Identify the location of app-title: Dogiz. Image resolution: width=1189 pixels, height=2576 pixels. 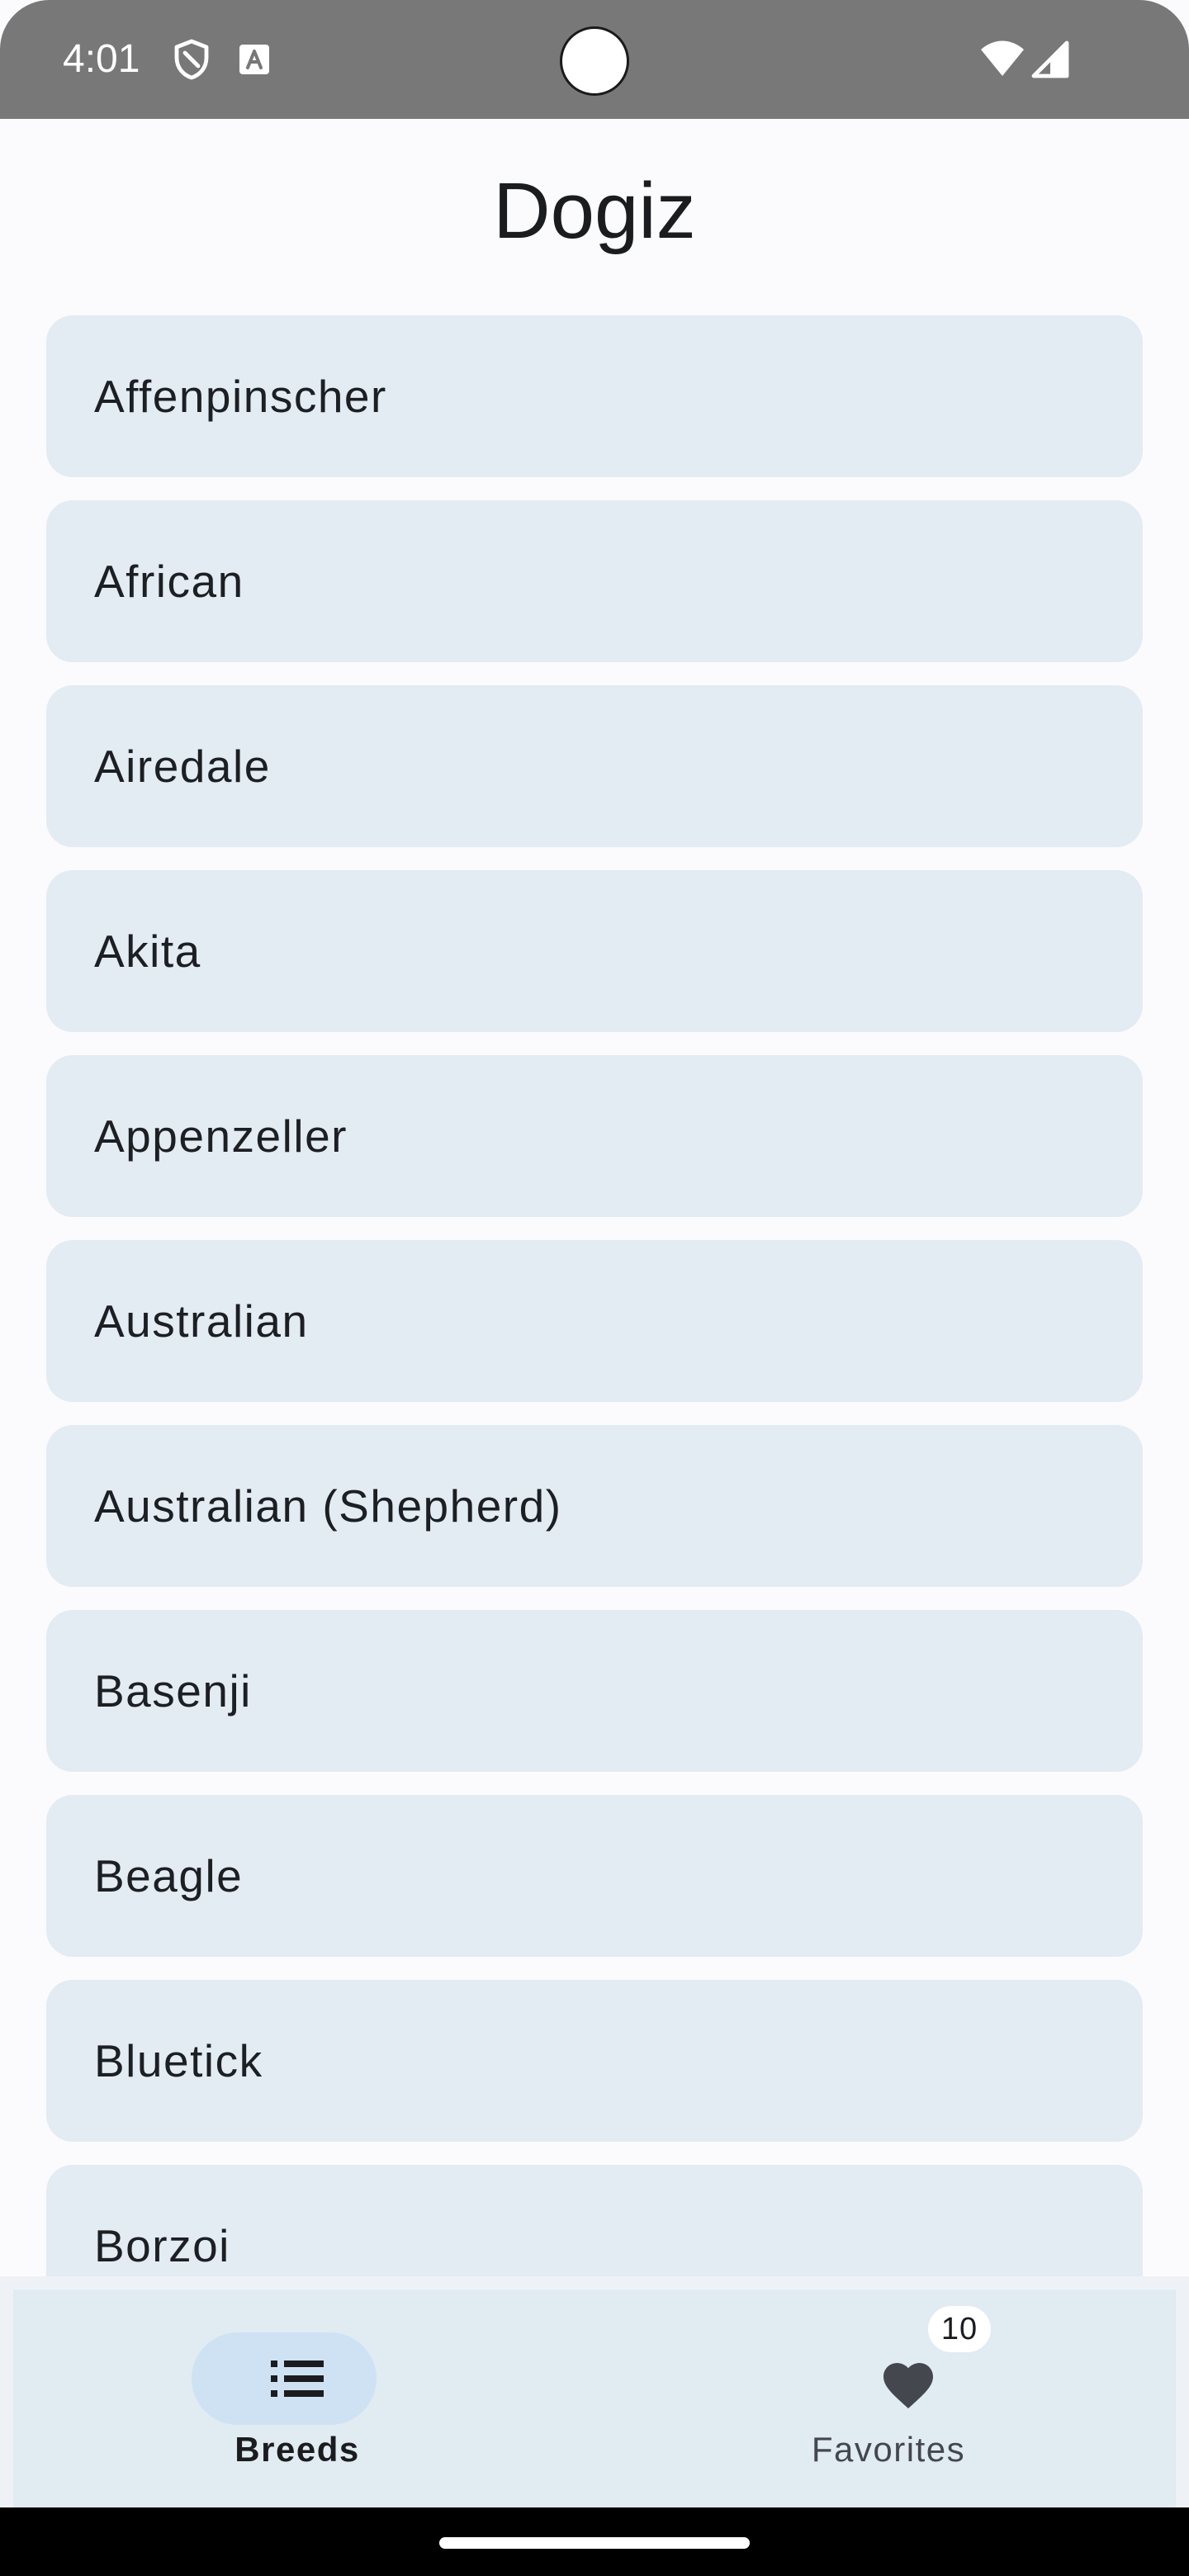
(594, 211).